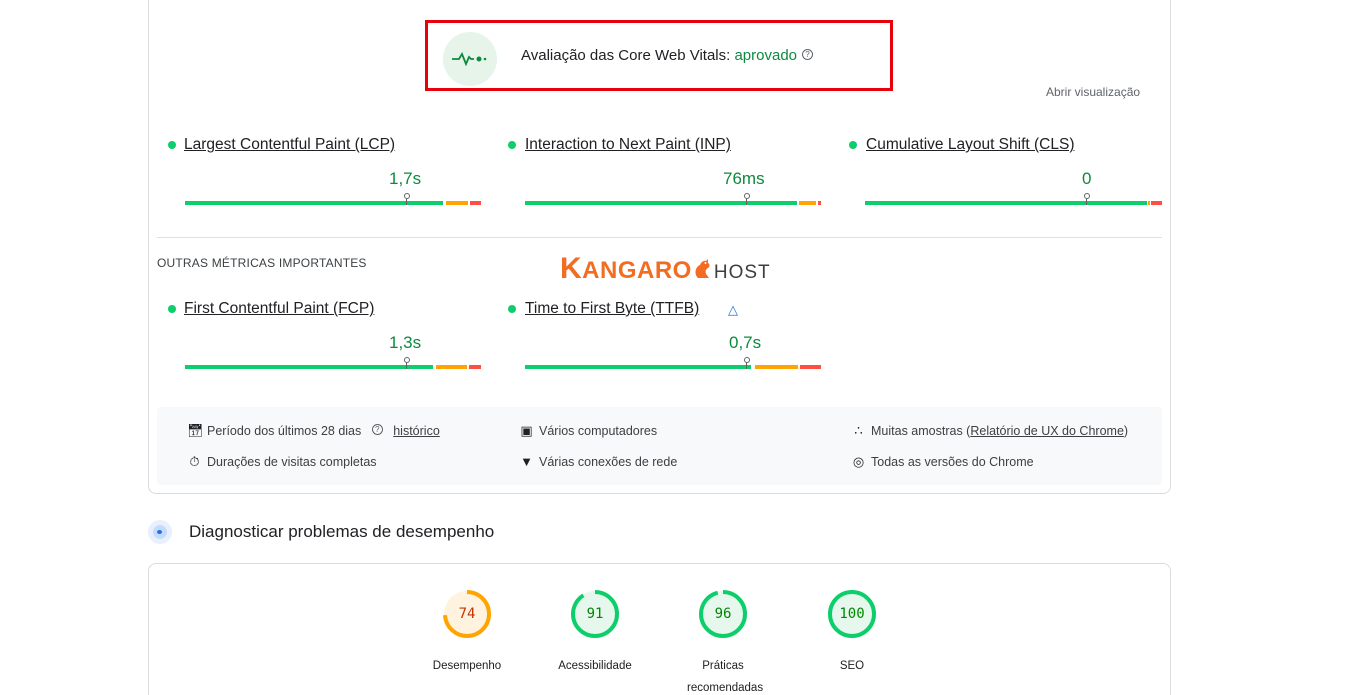  I want to click on inp-marker-pin, so click(747, 199).